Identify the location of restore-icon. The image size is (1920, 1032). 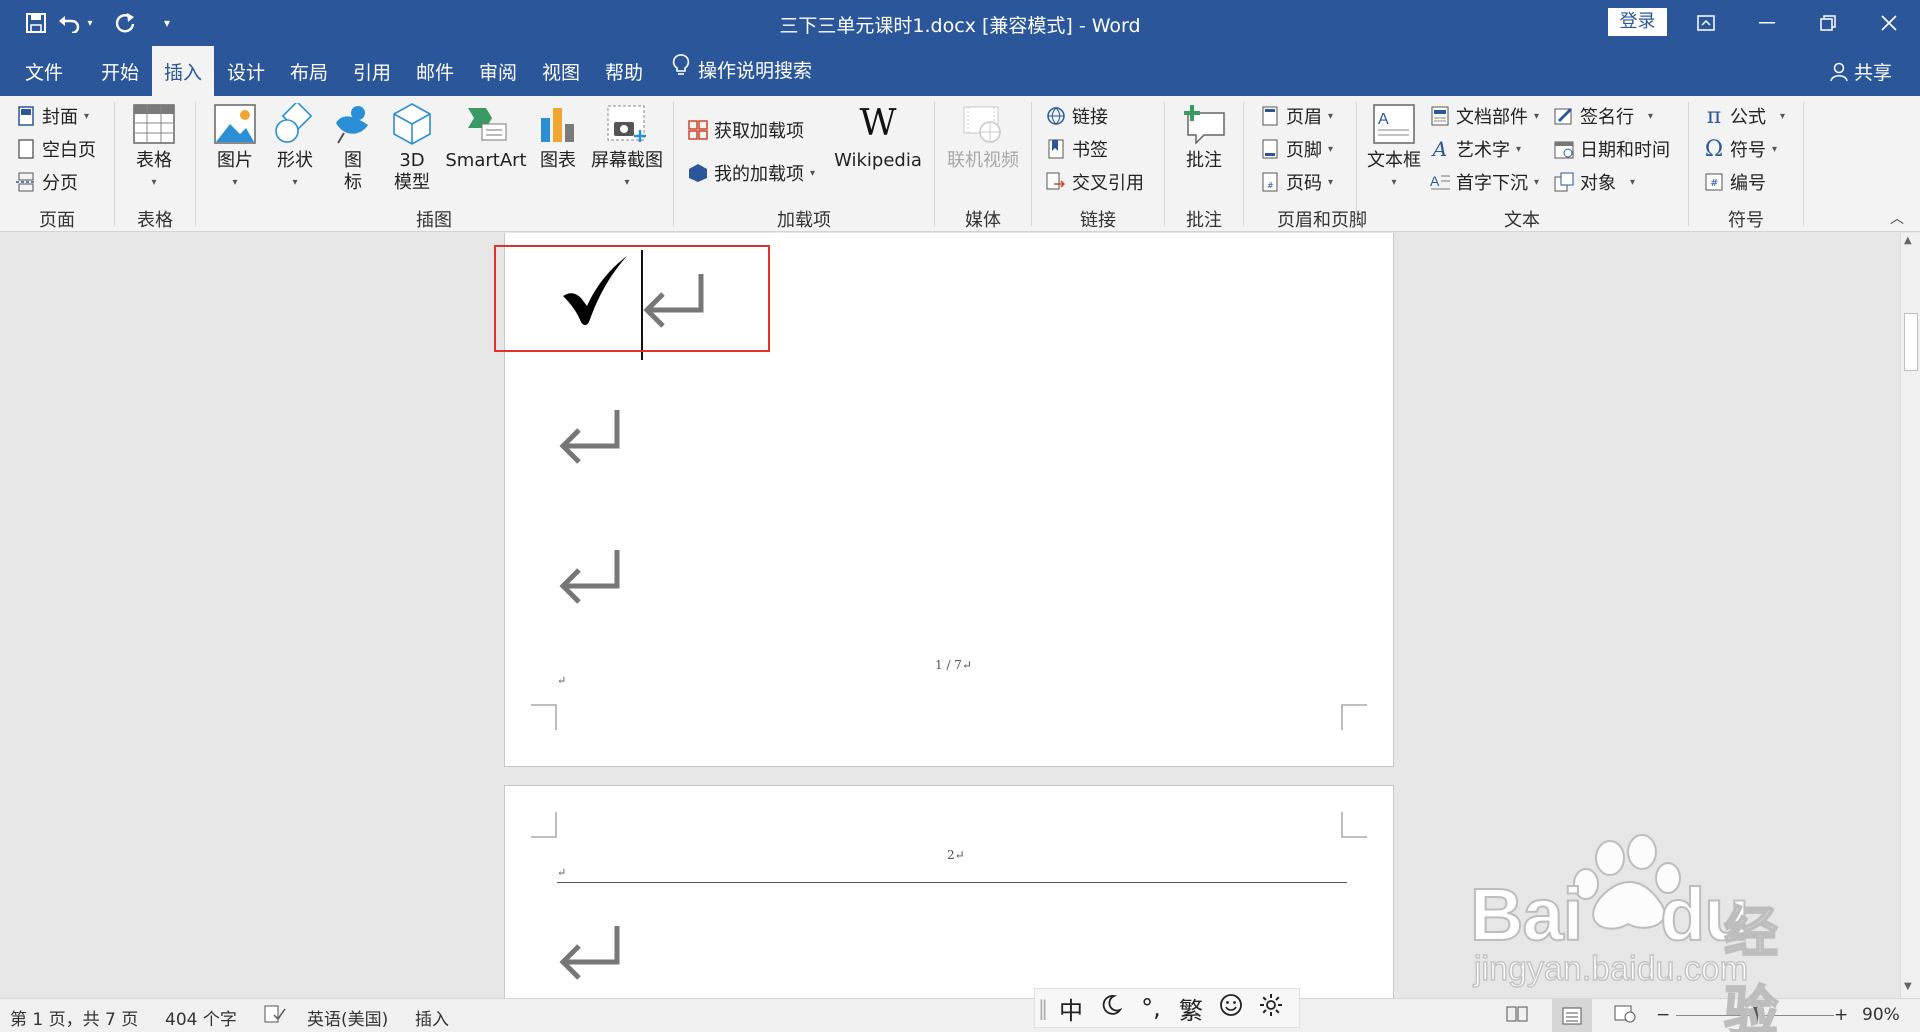
(1828, 23).